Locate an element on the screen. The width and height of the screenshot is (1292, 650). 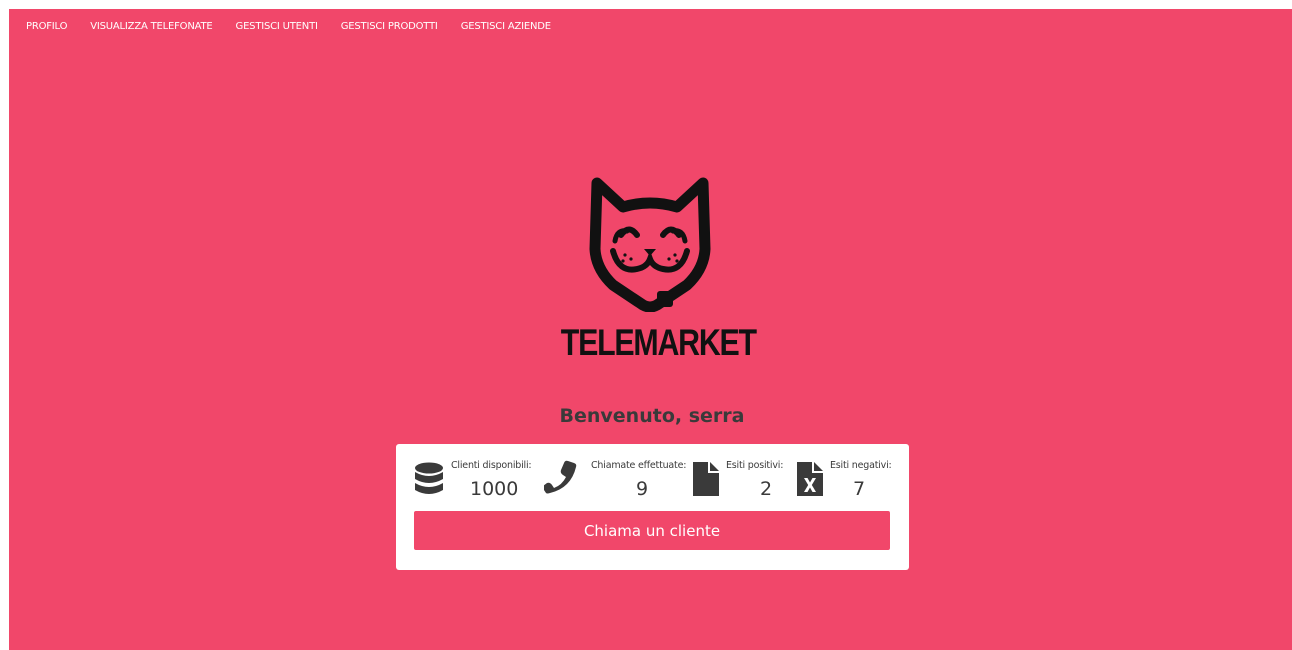
stat-label: Chiamate effettuate: is located at coordinates (639, 465).